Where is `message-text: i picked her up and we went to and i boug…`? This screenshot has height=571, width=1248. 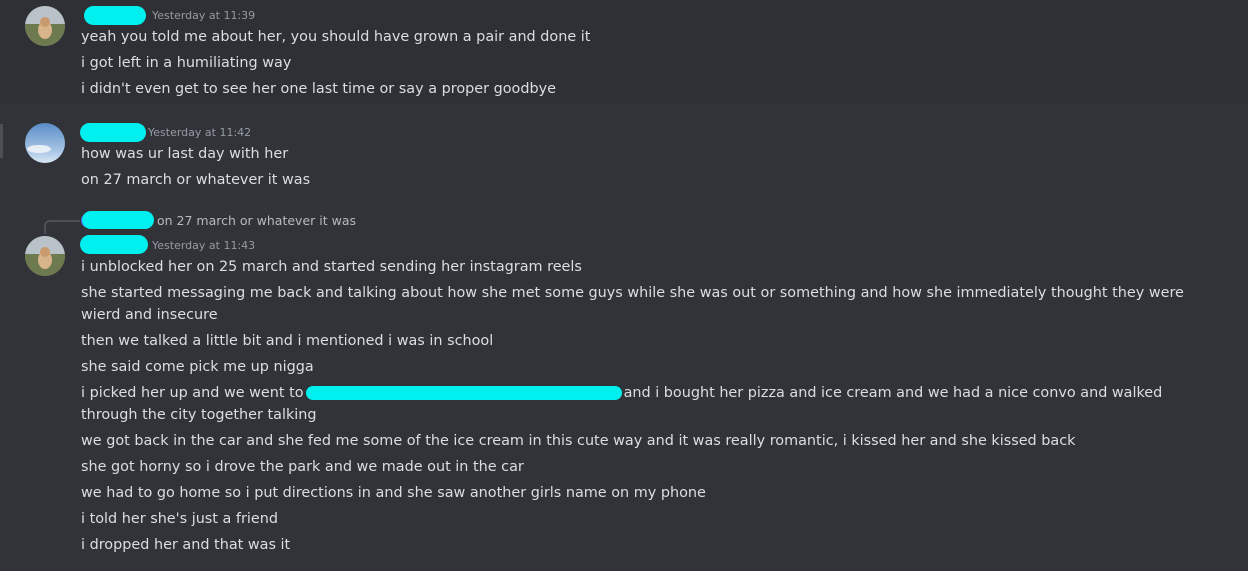 message-text: i picked her up and we went to and i boug… is located at coordinates (641, 404).